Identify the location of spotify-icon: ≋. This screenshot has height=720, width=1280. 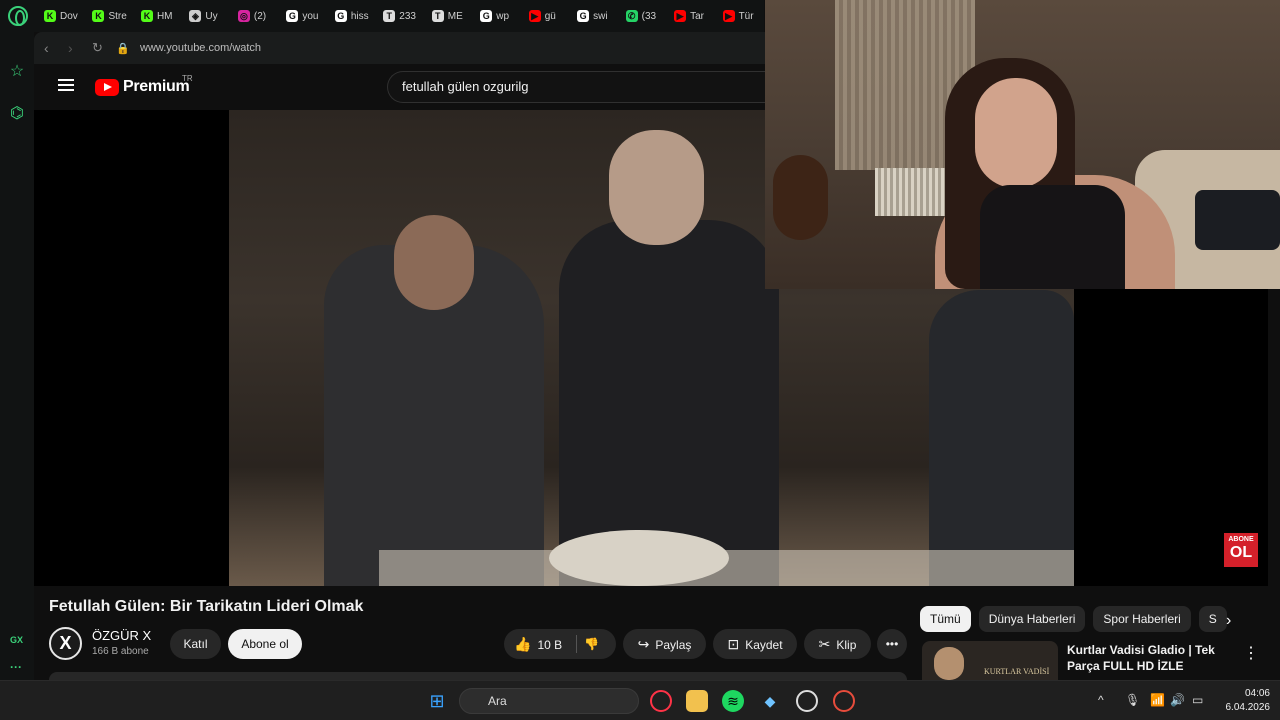
(733, 701).